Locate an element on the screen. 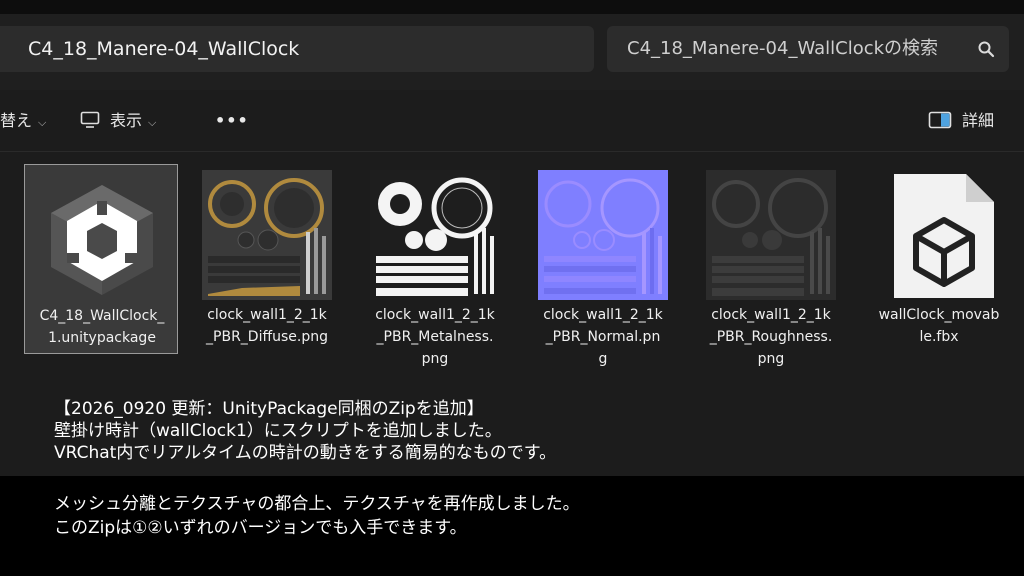  command-bar: 替え ⌵ 表示 ⌵ ••• 詳細 is located at coordinates (512, 121).